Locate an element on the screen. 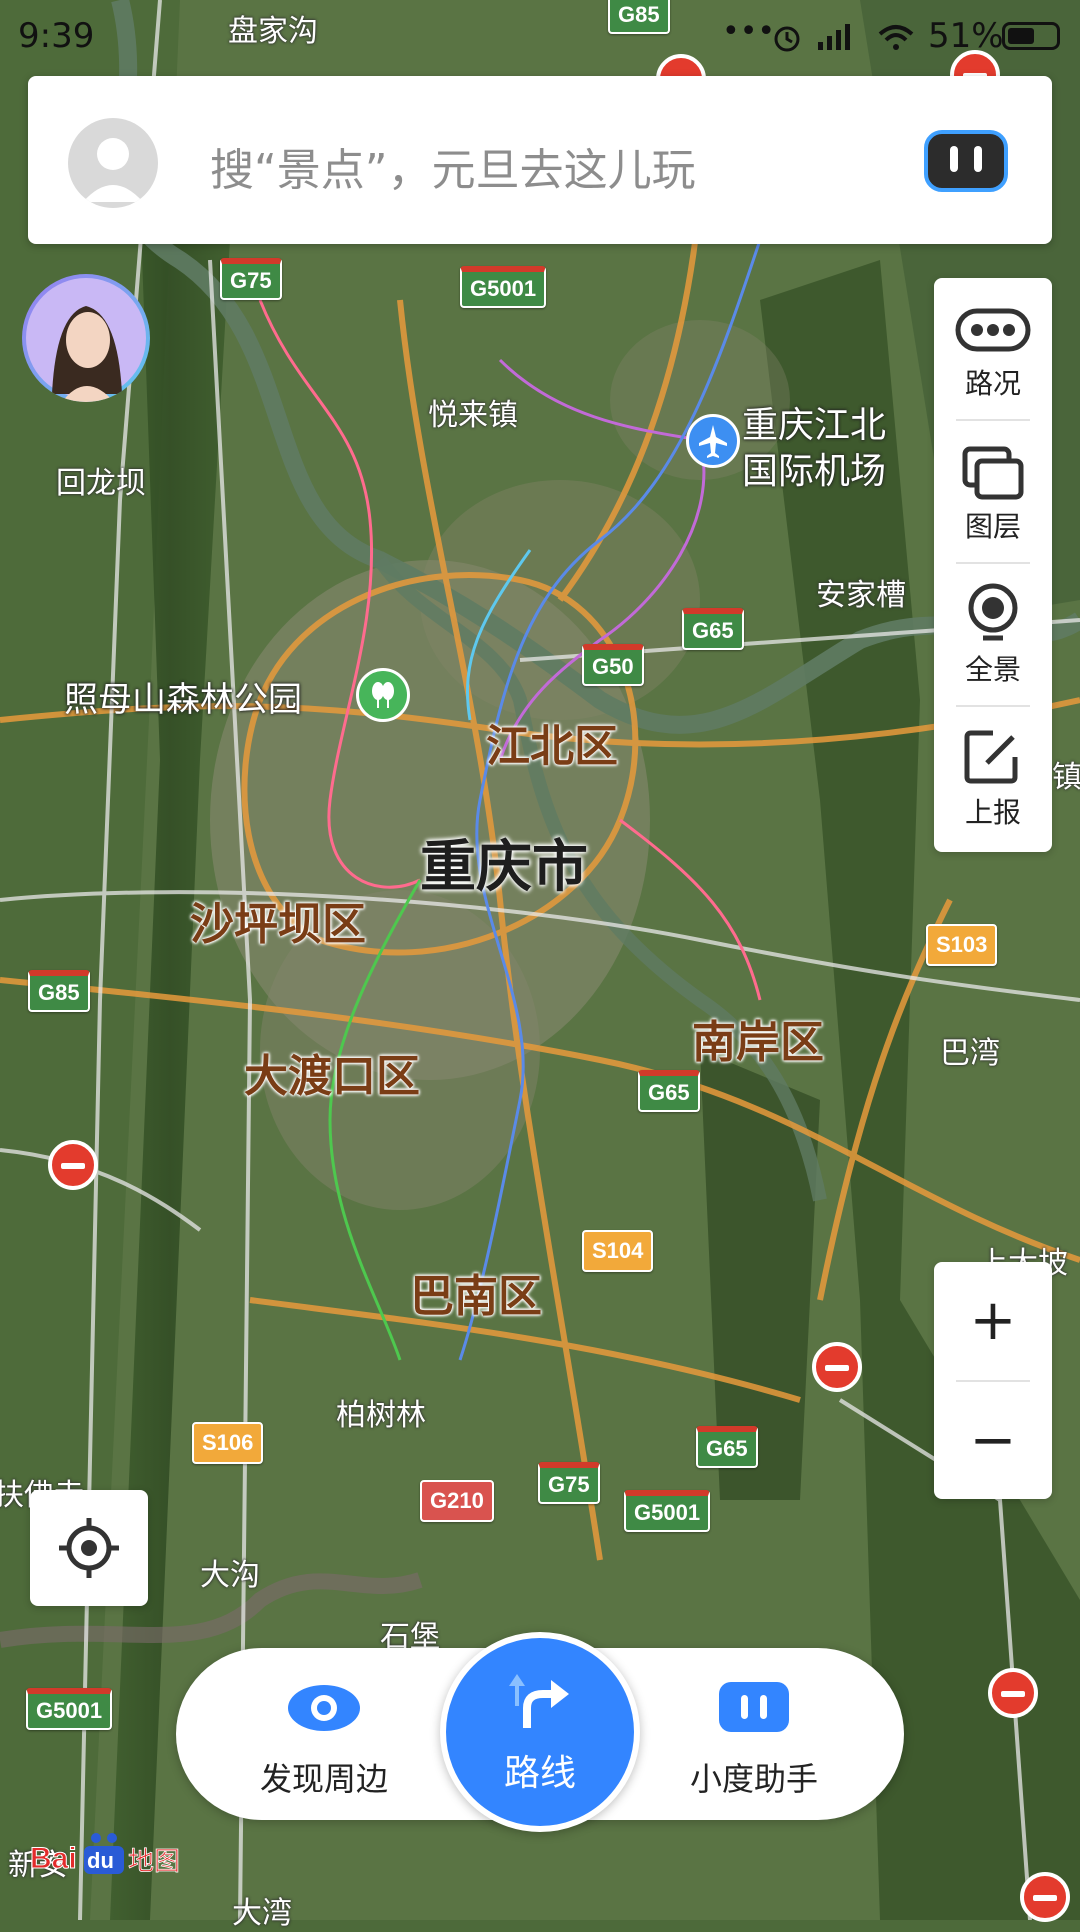  place-label: 大湾 is located at coordinates (262, 1913).